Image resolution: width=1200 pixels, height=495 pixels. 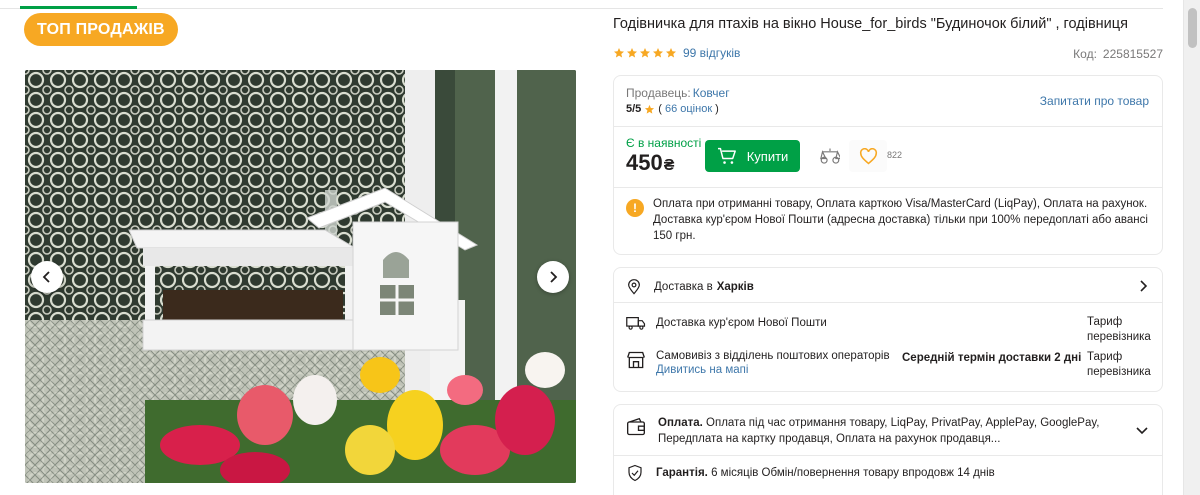 I want to click on top-sales-badge: ТОП ПРОДАЖІВ, so click(x=101, y=29).